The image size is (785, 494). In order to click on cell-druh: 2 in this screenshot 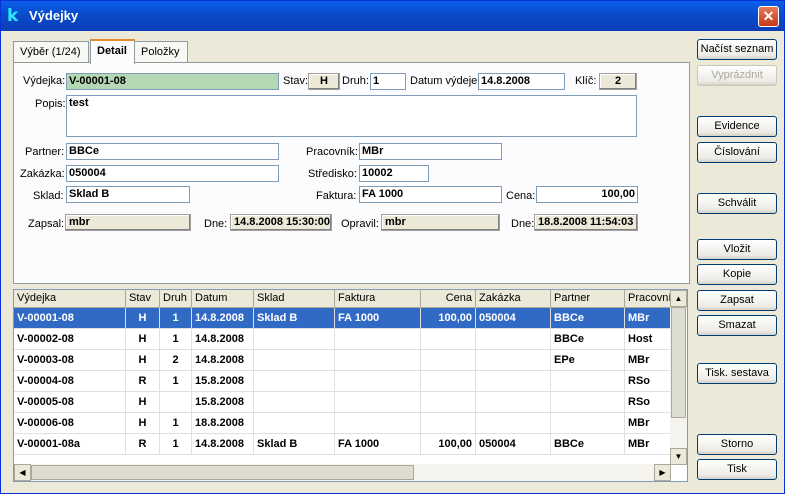, I will do `click(176, 360)`.